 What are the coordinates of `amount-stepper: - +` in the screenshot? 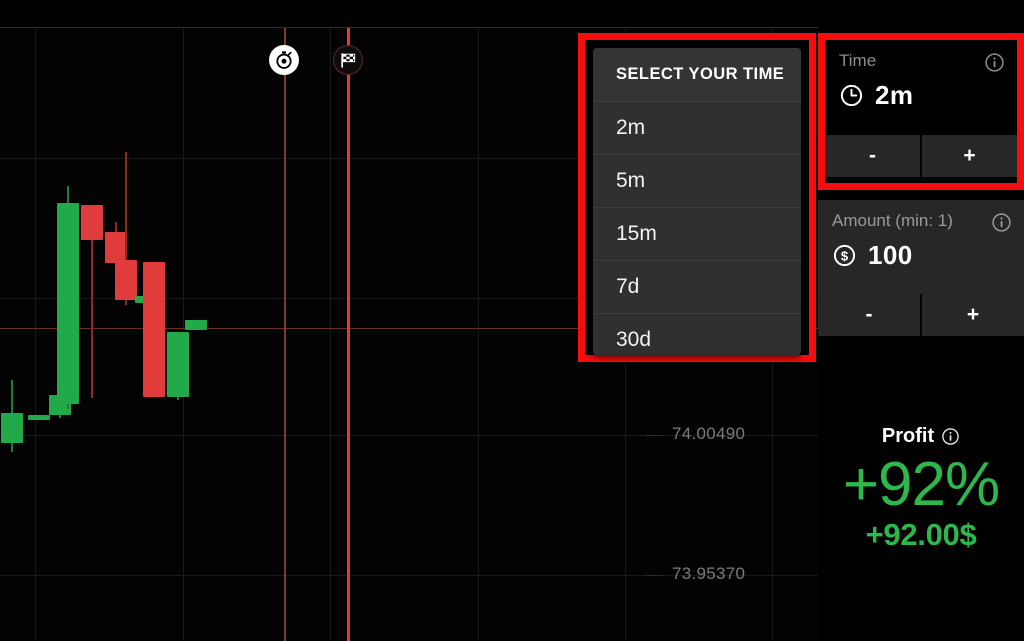 It's located at (921, 315).